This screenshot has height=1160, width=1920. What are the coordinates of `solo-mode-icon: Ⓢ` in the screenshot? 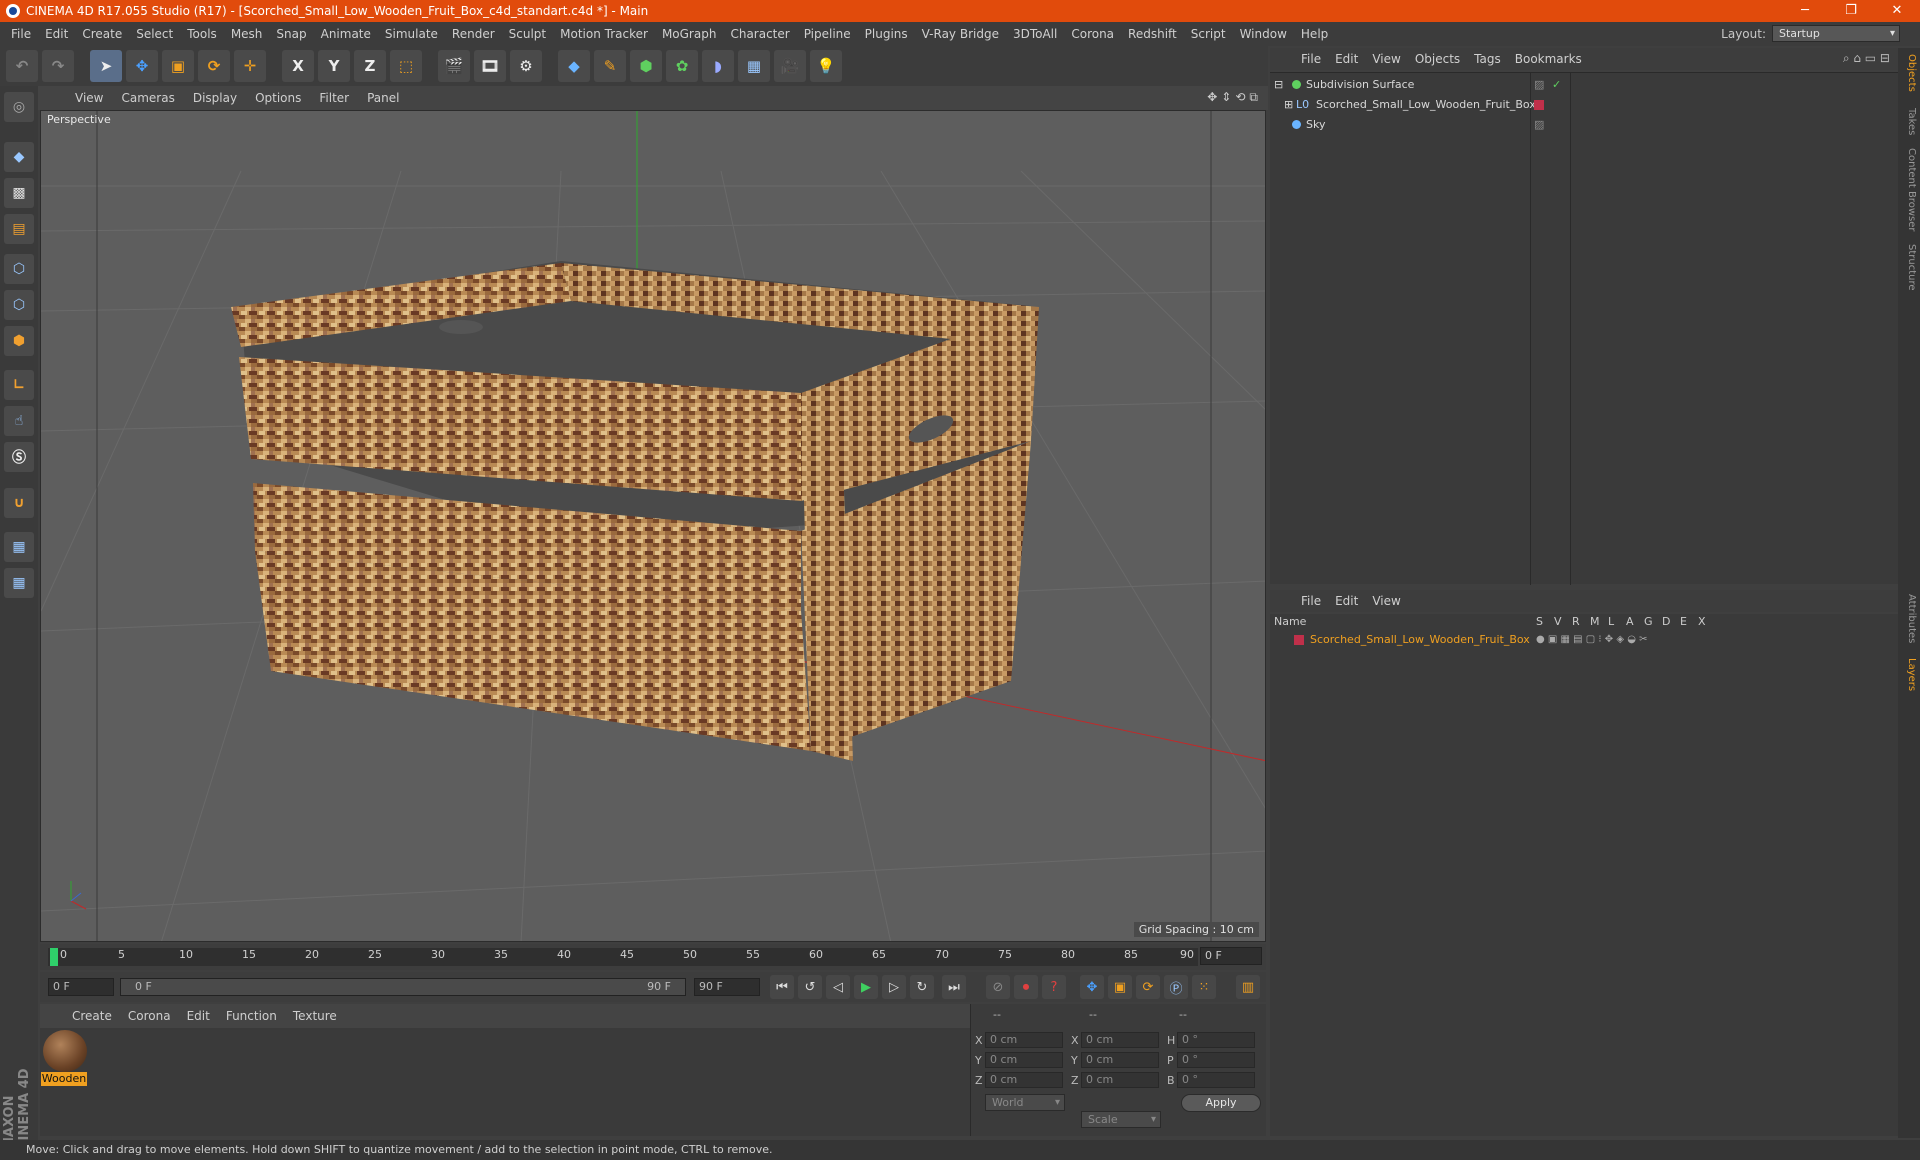 It's located at (19, 457).